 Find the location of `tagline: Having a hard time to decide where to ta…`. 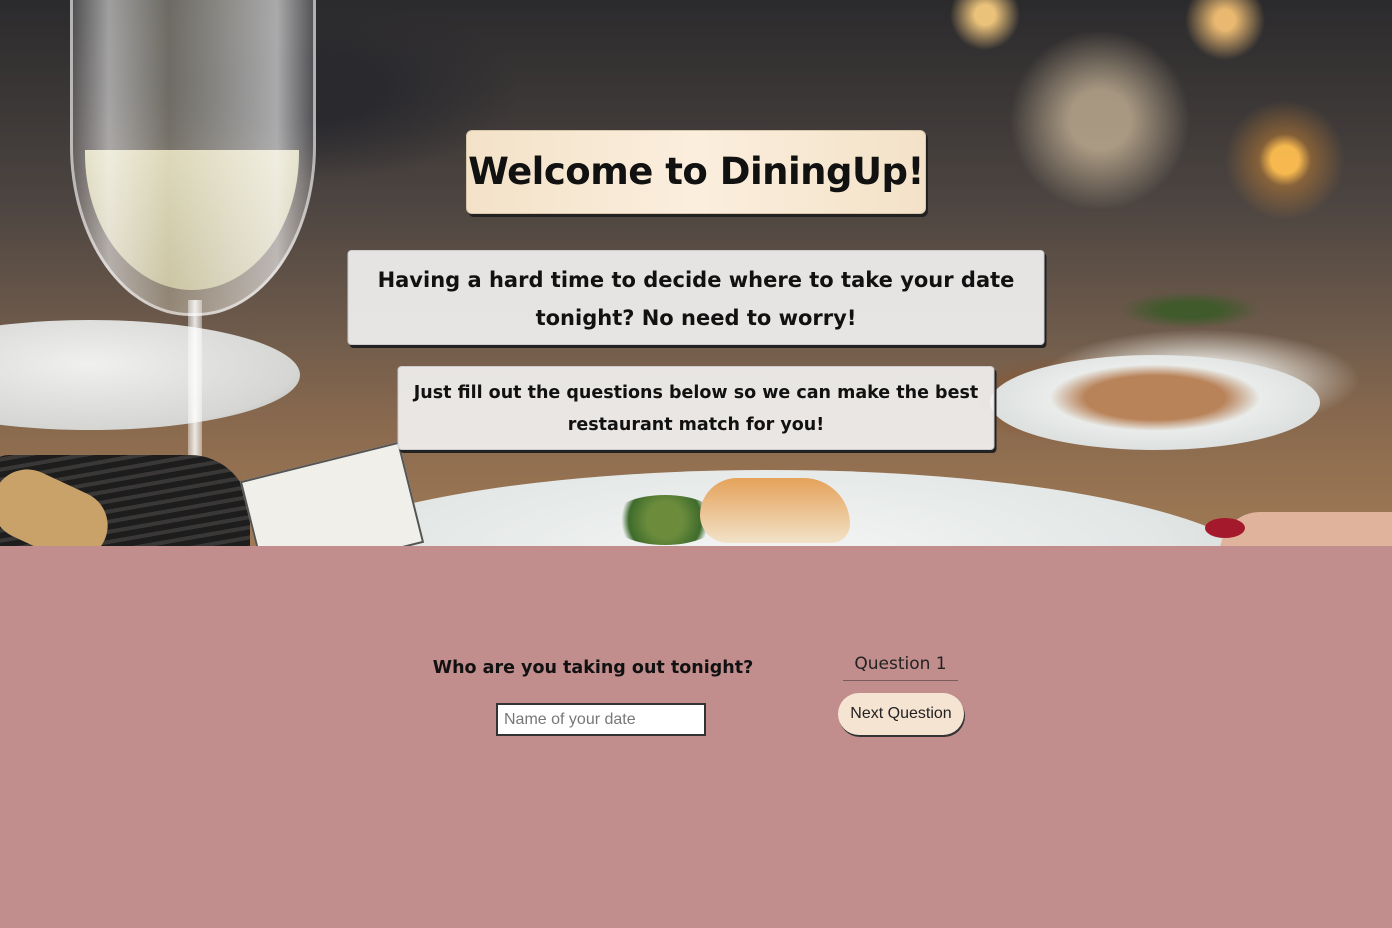

tagline: Having a hard time to decide where to ta… is located at coordinates (696, 297).